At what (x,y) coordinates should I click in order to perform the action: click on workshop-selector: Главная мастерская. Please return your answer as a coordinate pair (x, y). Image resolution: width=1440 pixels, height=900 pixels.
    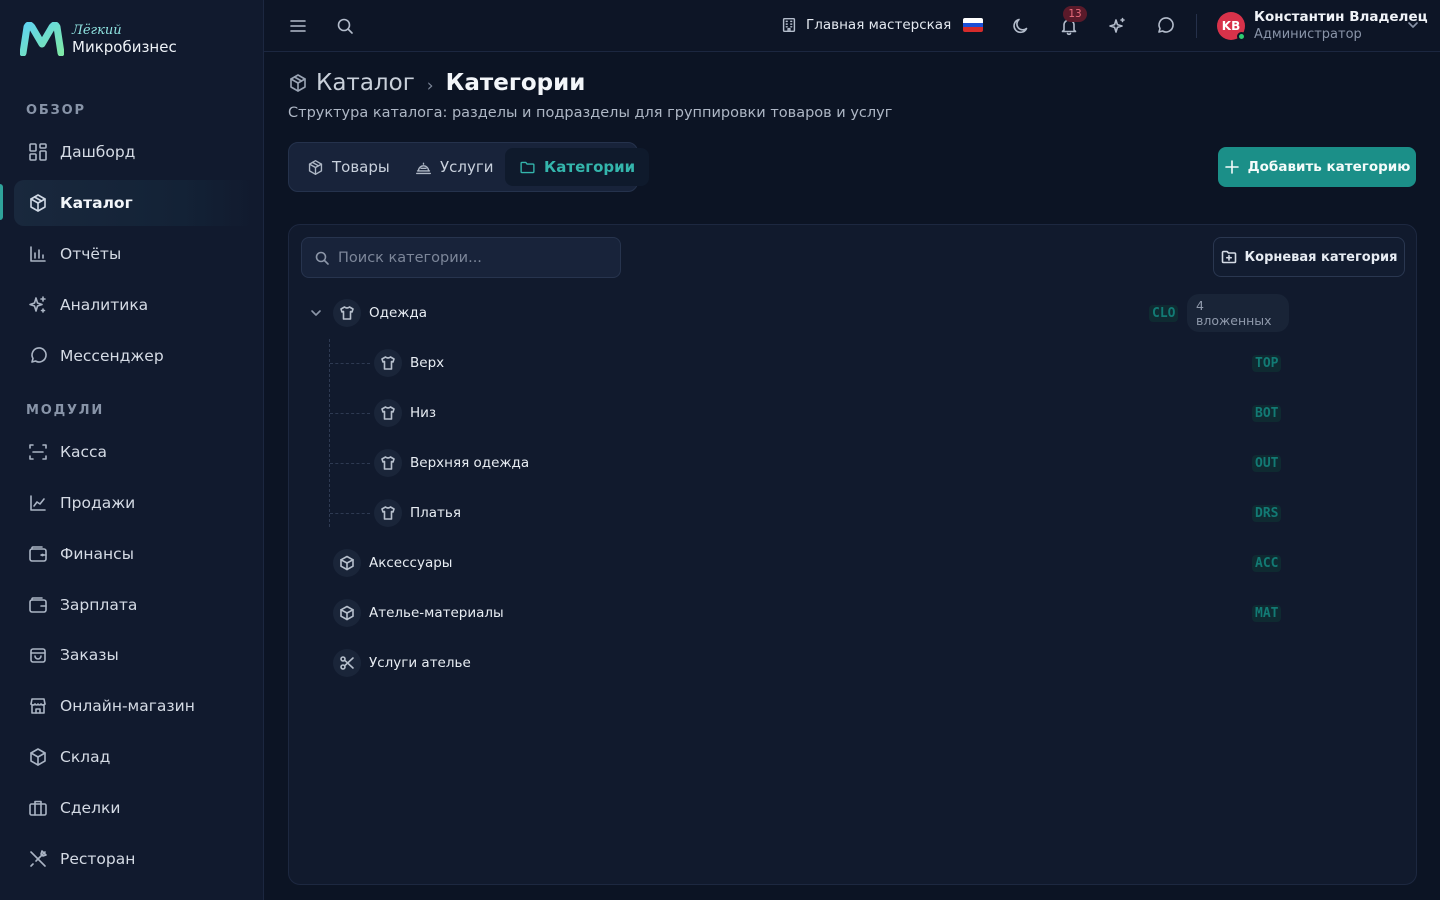
    Looking at the image, I should click on (865, 25).